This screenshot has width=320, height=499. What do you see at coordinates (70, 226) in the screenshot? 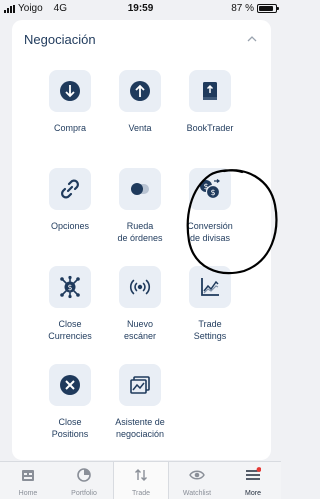
I see `options-label: Opciones` at bounding box center [70, 226].